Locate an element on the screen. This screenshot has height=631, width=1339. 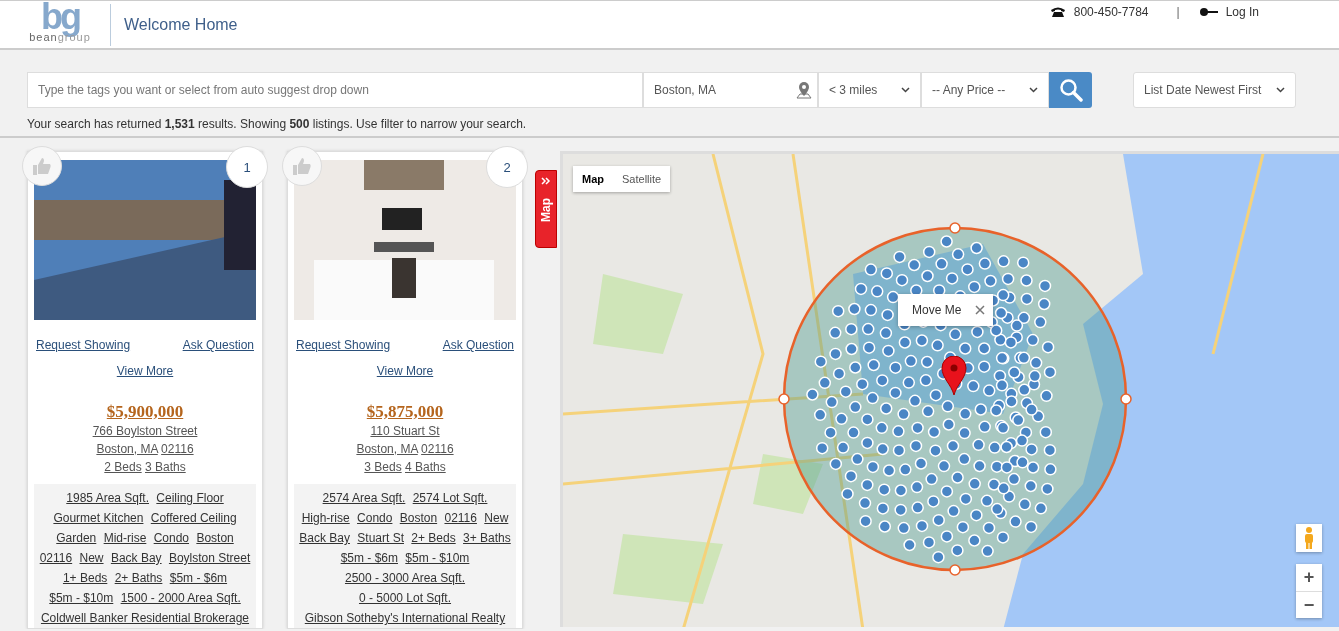
login-link: Log In is located at coordinates (1242, 12).